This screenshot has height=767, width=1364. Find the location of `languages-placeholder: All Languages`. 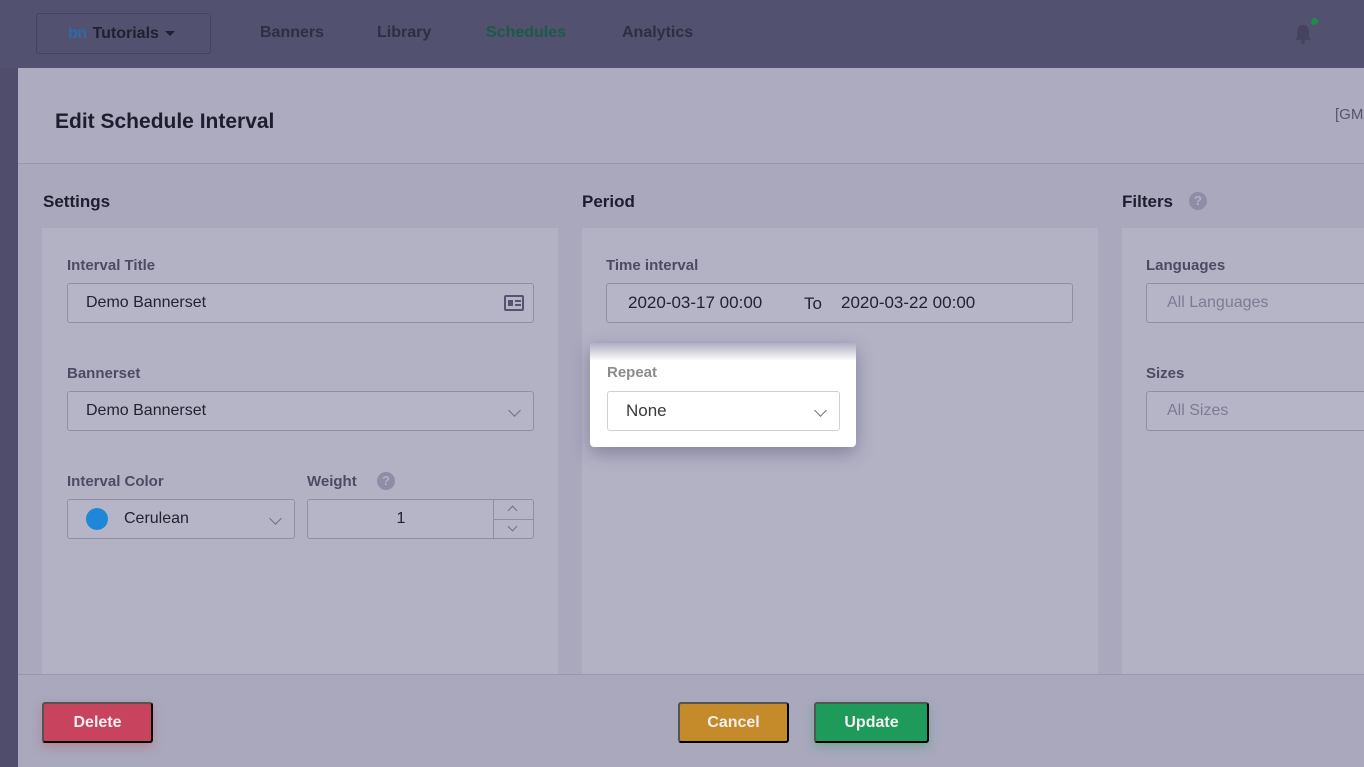

languages-placeholder: All Languages is located at coordinates (1218, 302).